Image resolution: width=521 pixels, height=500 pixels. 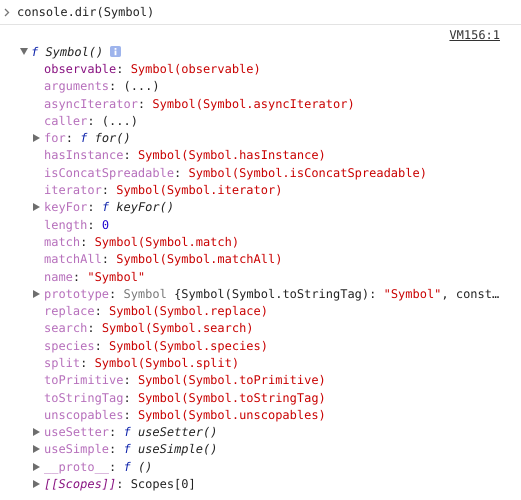 What do you see at coordinates (142, 241) in the screenshot?
I see `property-entry: match: Symbol(Symbol.match)` at bounding box center [142, 241].